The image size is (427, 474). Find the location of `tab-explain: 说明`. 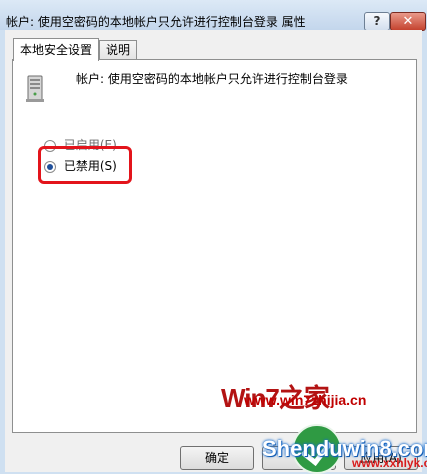

tab-explain: 说明 is located at coordinates (118, 49).